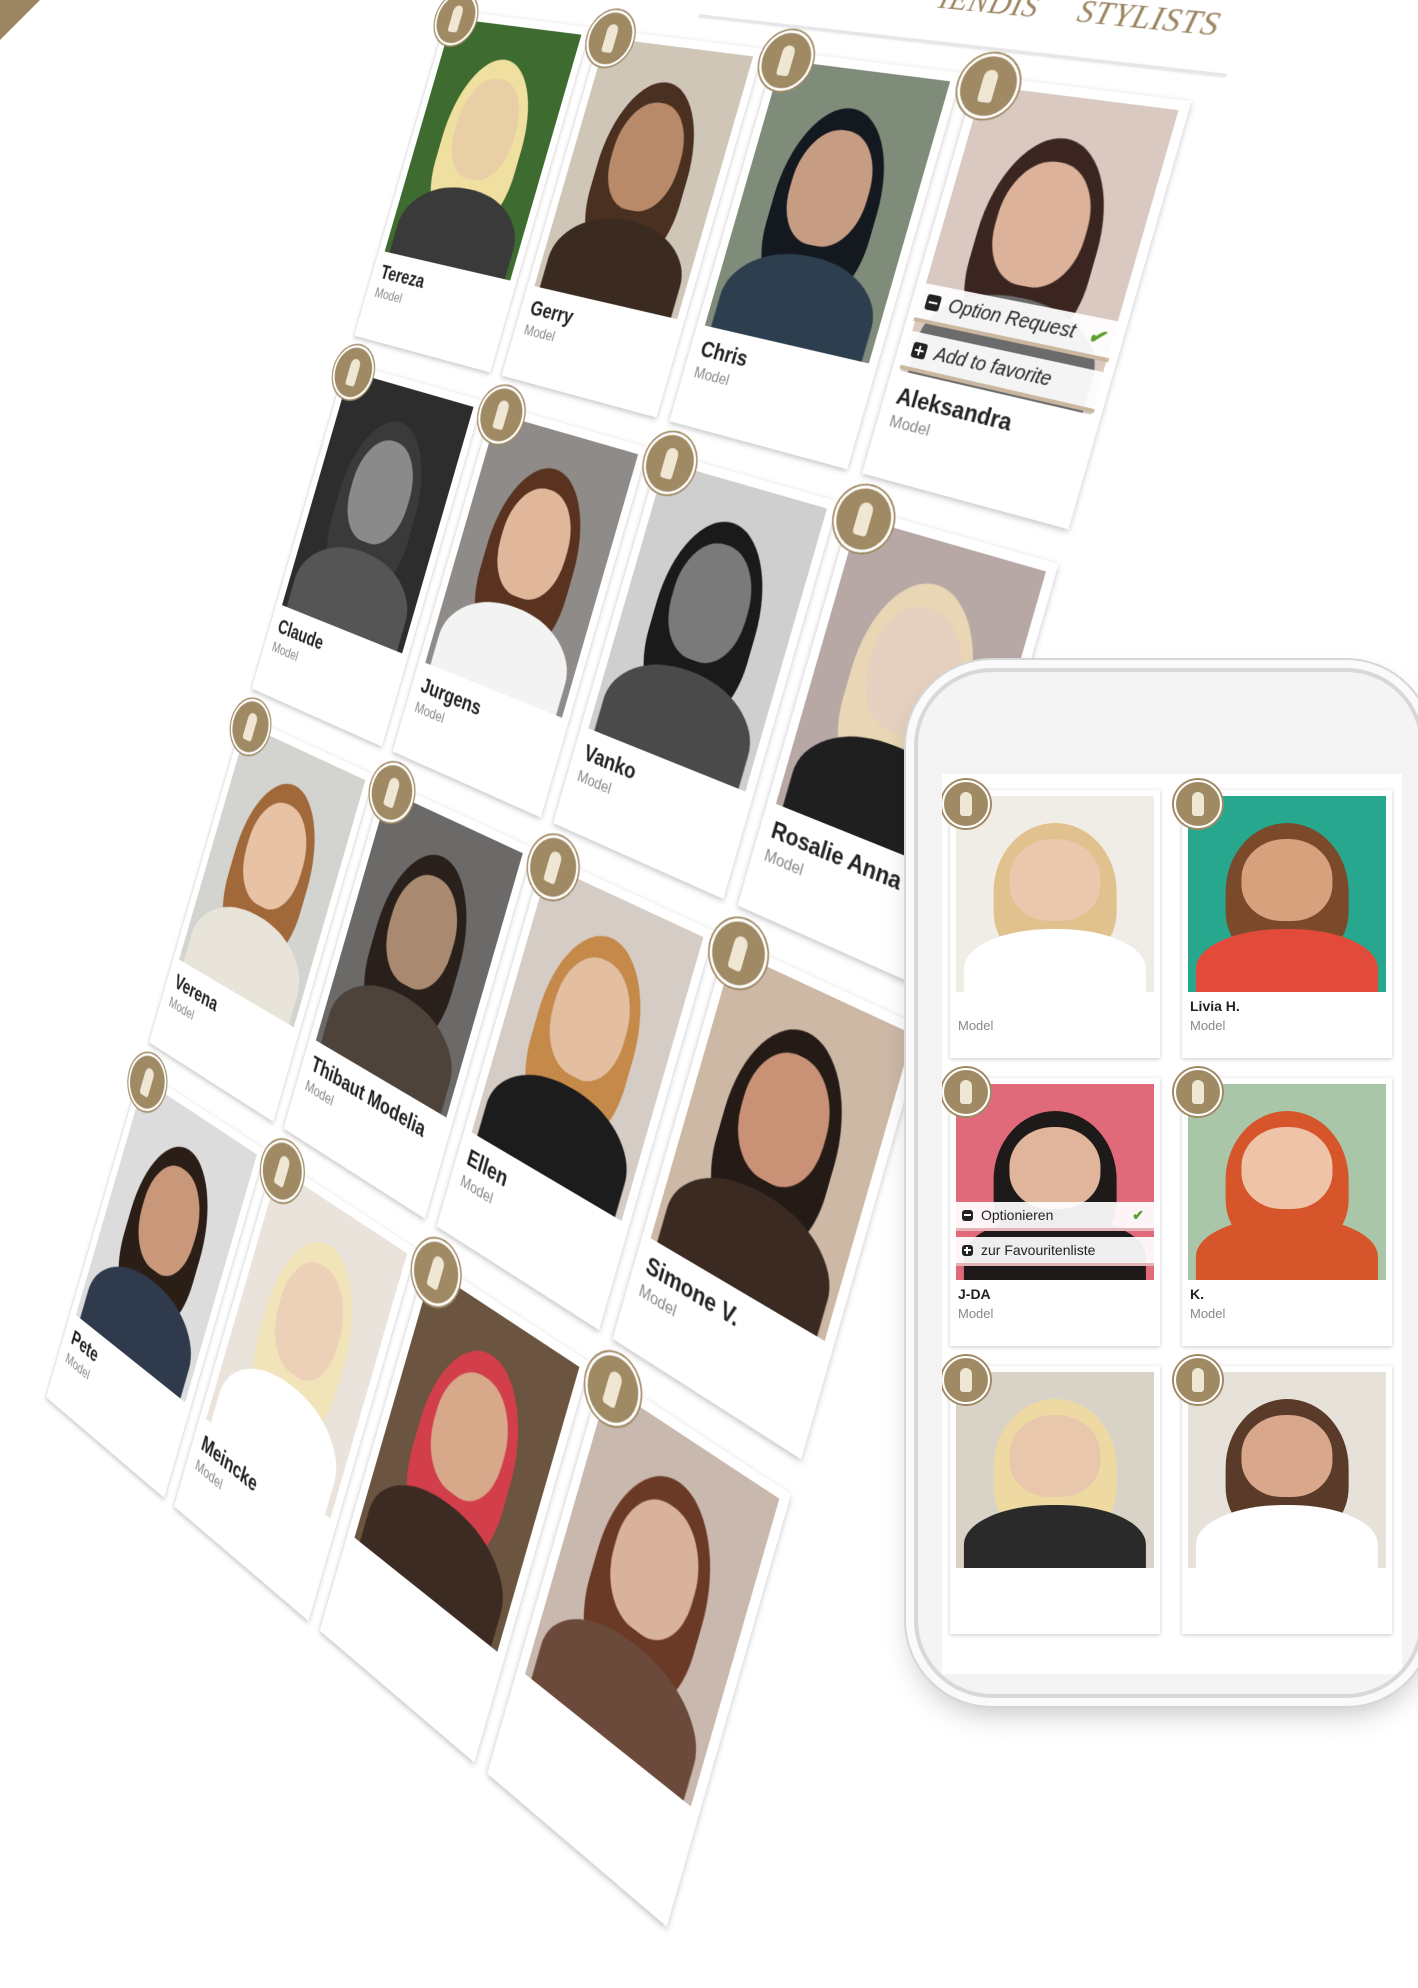  I want to click on add-favorite-label: zur Favouritenliste, so click(1038, 1250).